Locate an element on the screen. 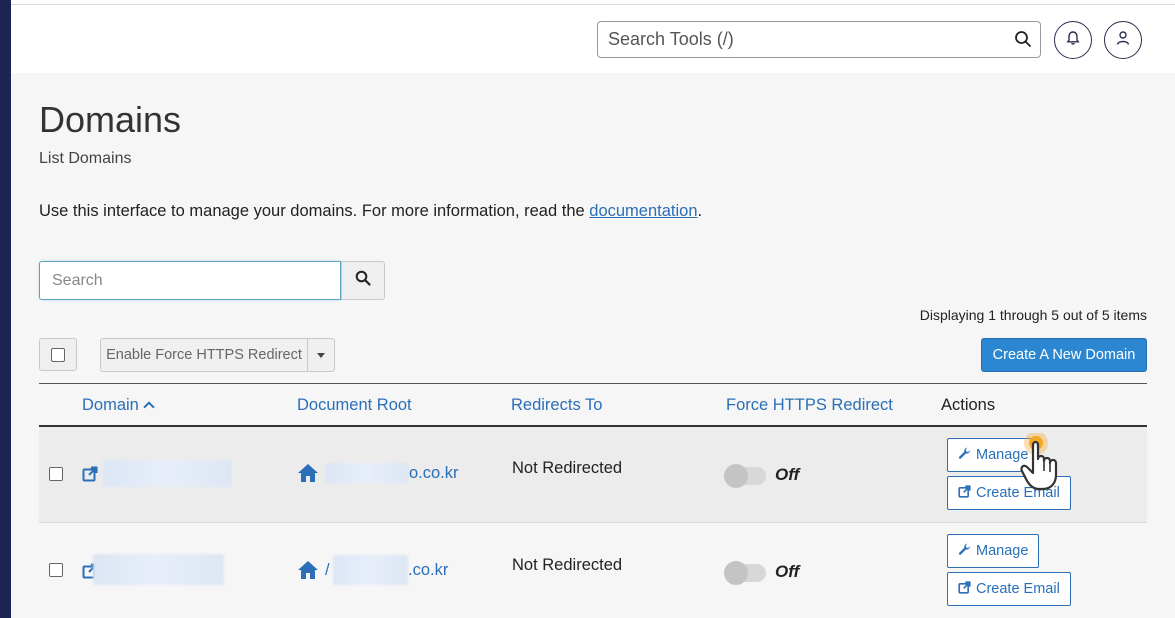  https-dropdown-toggle is located at coordinates (321, 355).